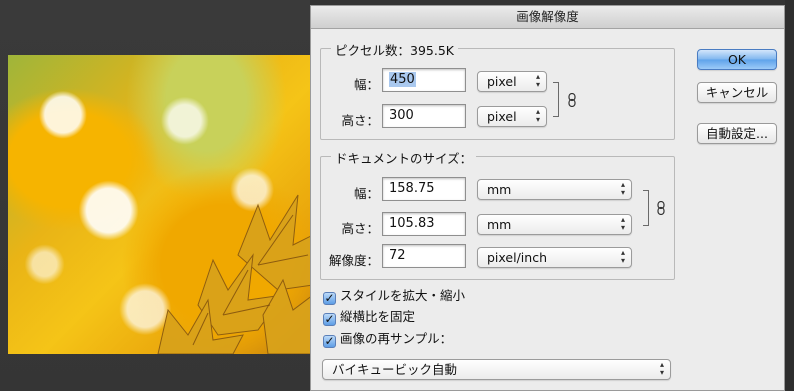  What do you see at coordinates (404, 157) in the screenshot?
I see `document-size-title: ドキュメントのサイズ：` at bounding box center [404, 157].